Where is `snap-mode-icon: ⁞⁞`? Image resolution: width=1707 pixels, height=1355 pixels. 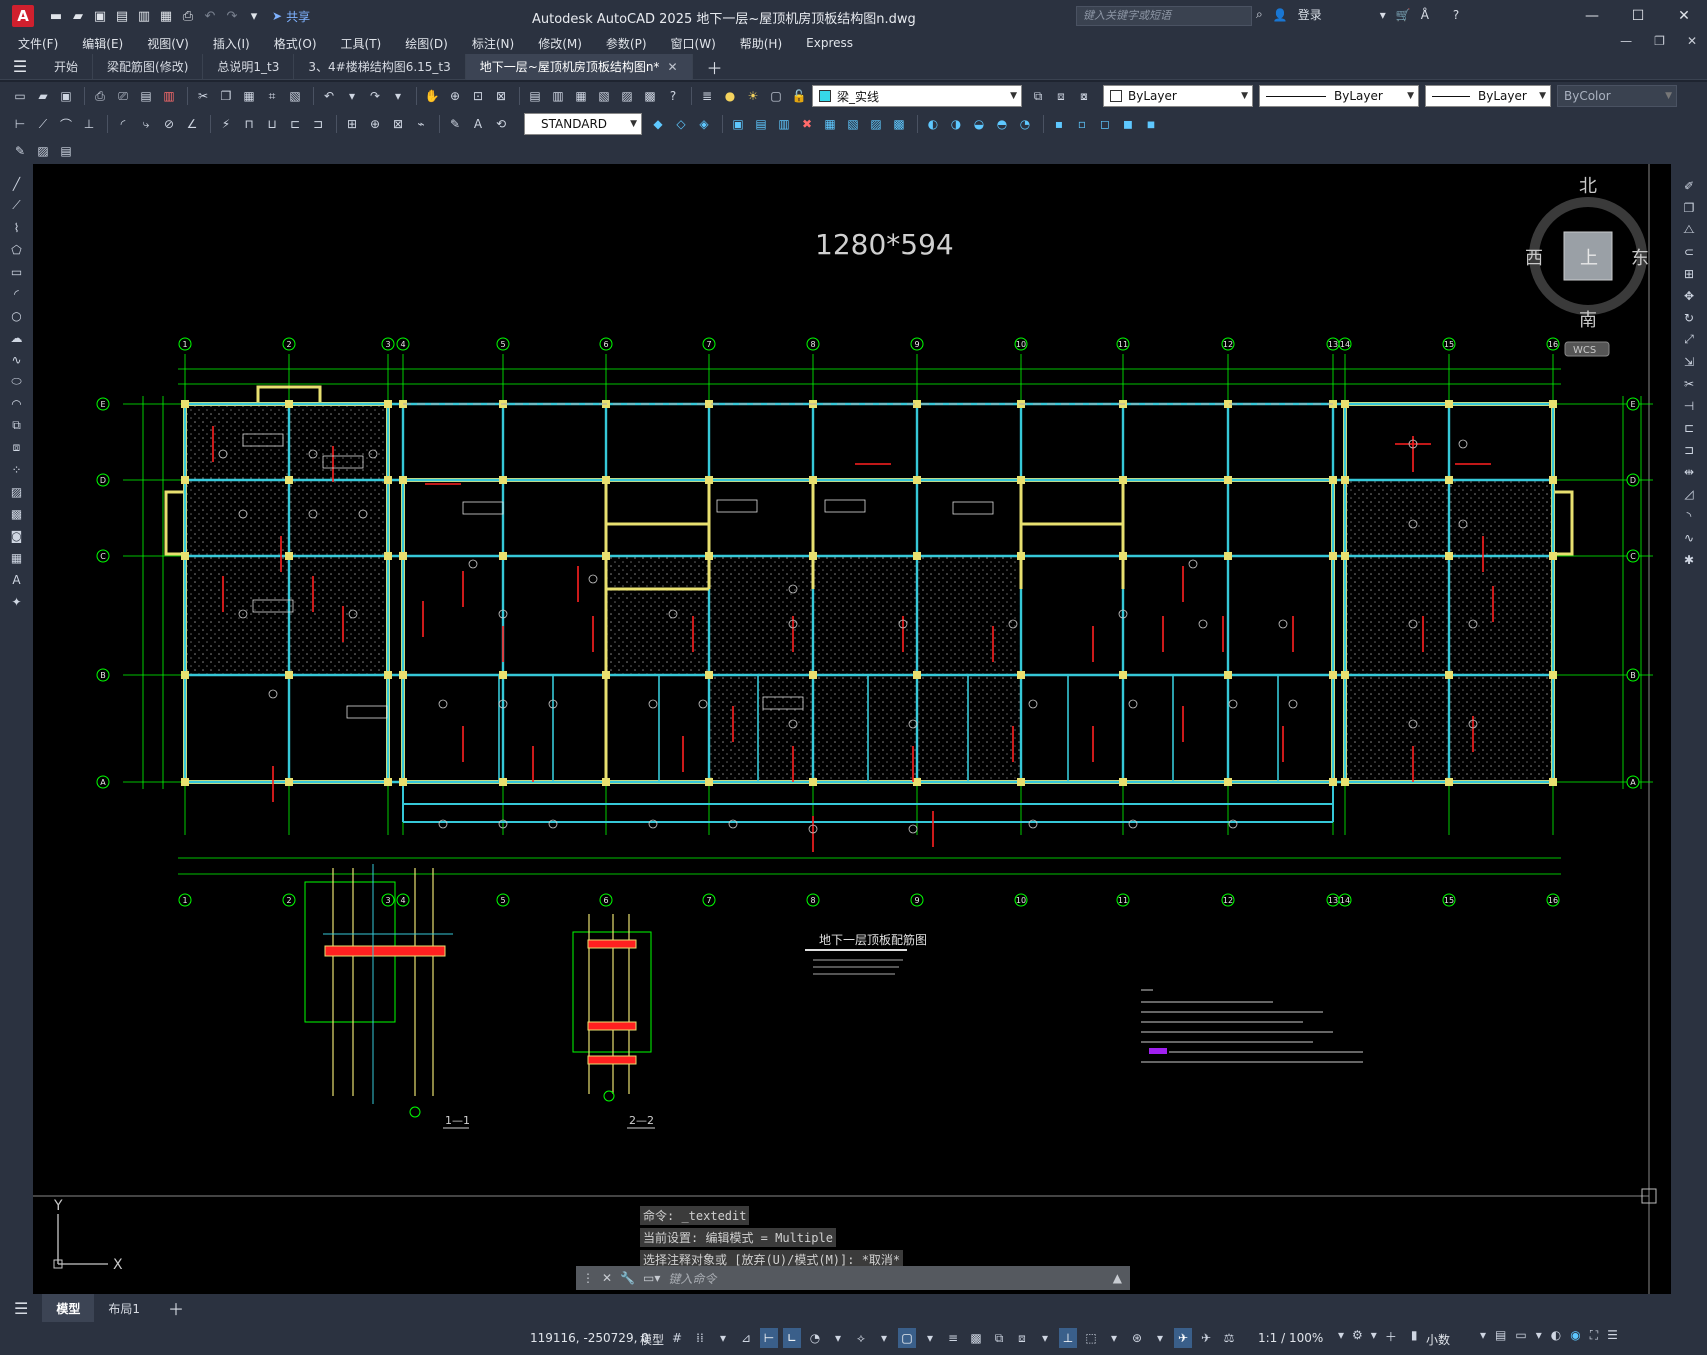
snap-mode-icon: ⁞⁞ is located at coordinates (700, 1338).